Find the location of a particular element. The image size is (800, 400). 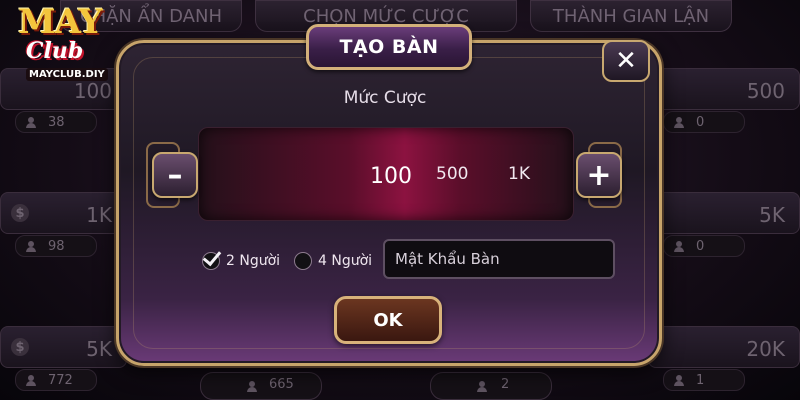

plus-icon: + is located at coordinates (599, 175).